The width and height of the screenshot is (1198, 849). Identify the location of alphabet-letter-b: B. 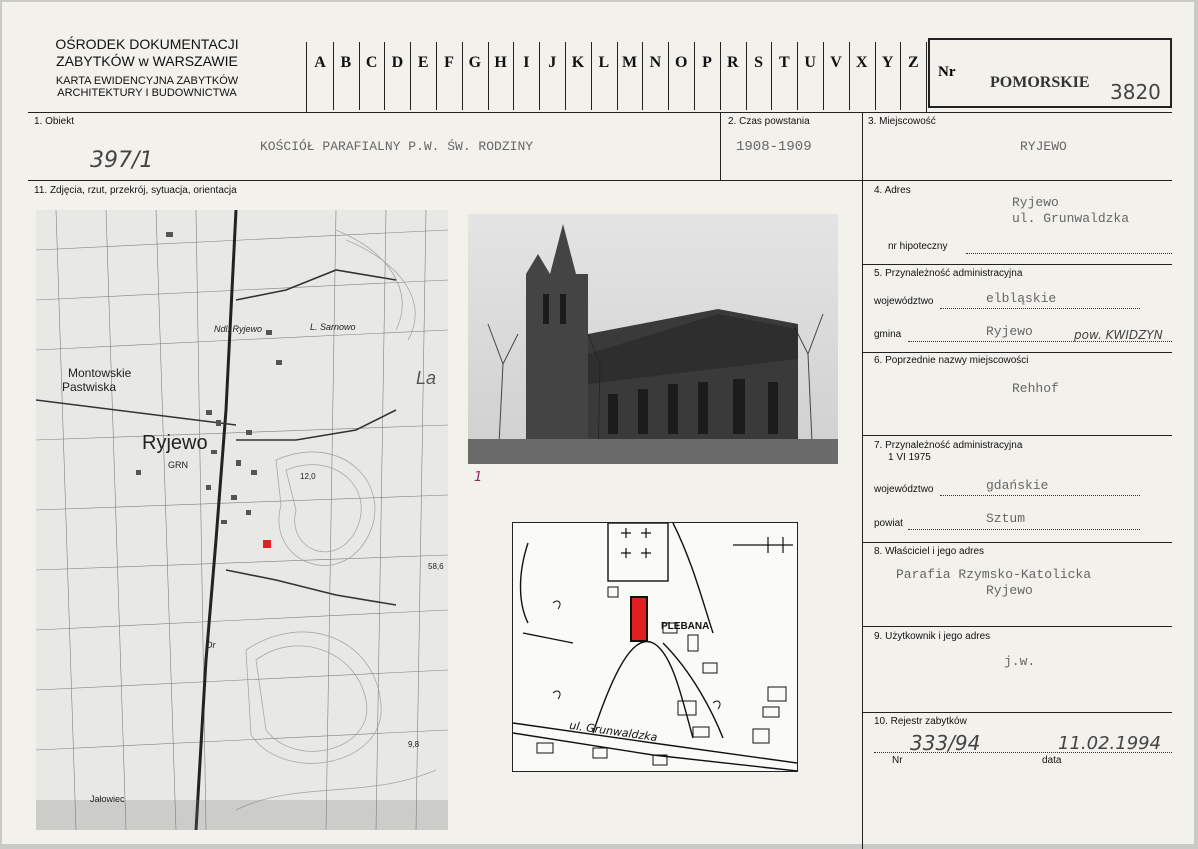
(346, 62).